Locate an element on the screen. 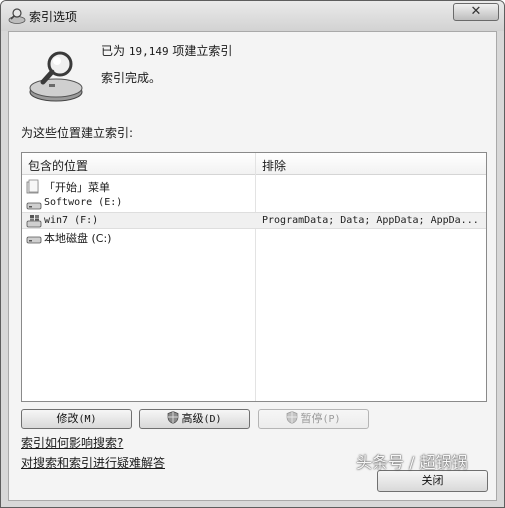 This screenshot has width=505, height=508. indexing-status-icon is located at coordinates (56, 76).